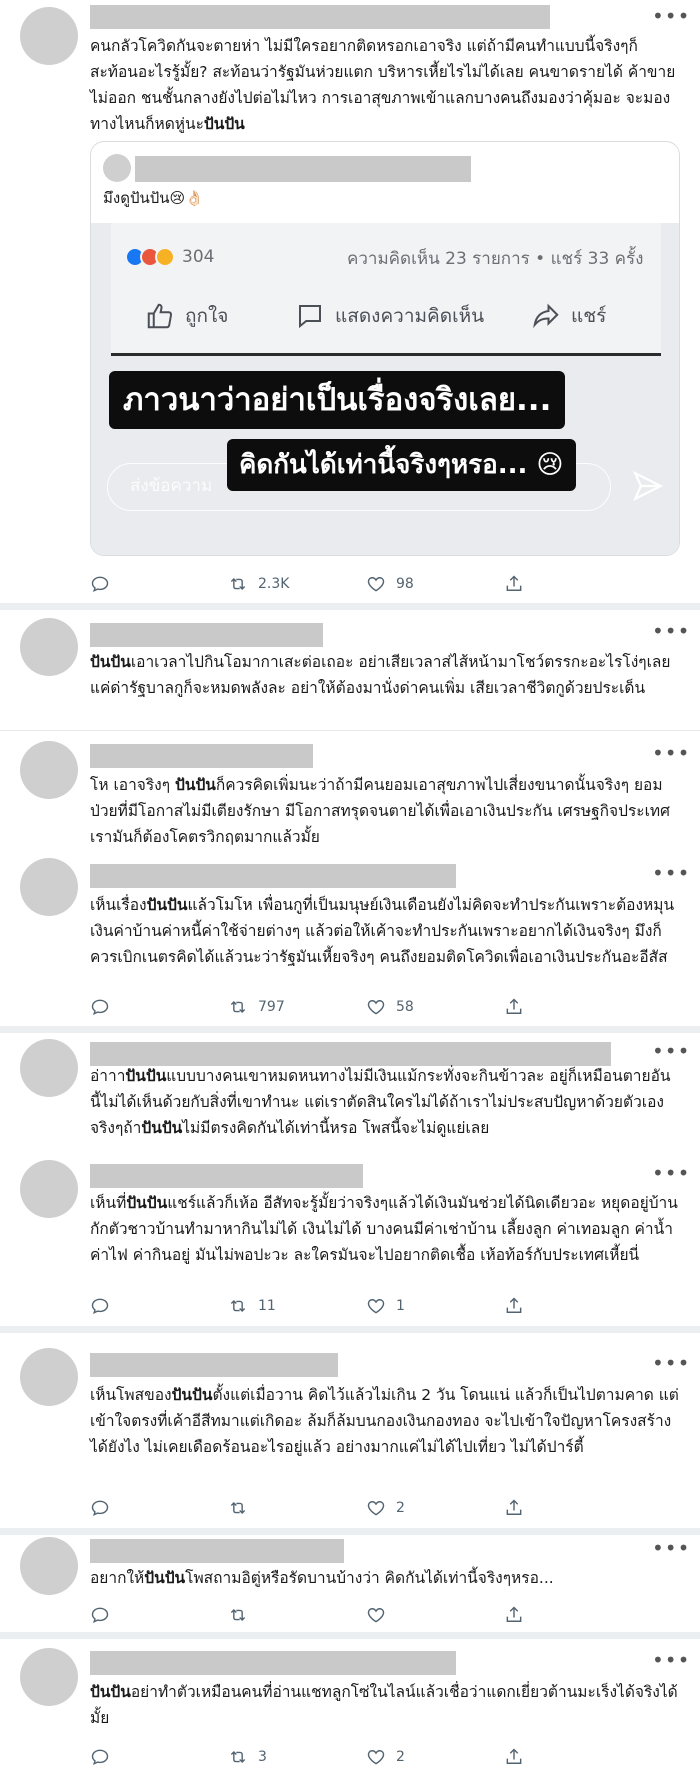 The width and height of the screenshot is (700, 1778). I want to click on send-icon, so click(648, 486).